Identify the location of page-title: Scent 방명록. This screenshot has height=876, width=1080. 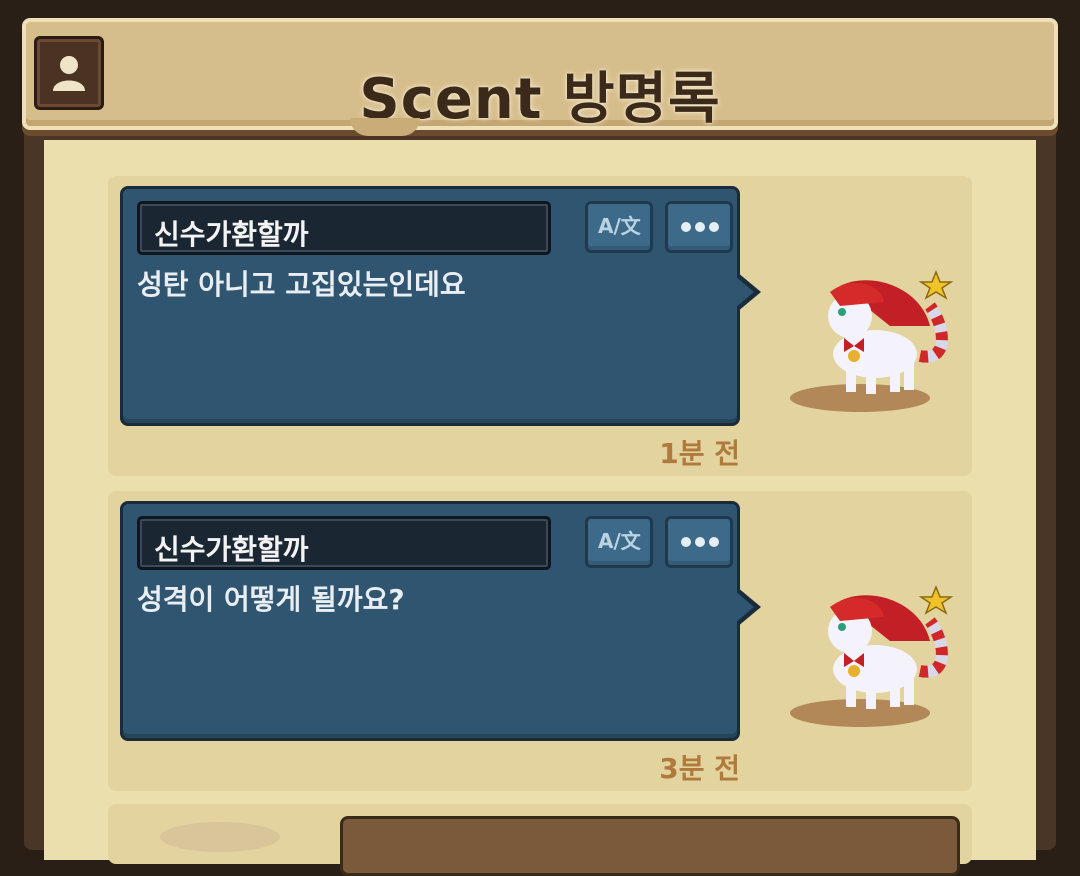
(540, 99).